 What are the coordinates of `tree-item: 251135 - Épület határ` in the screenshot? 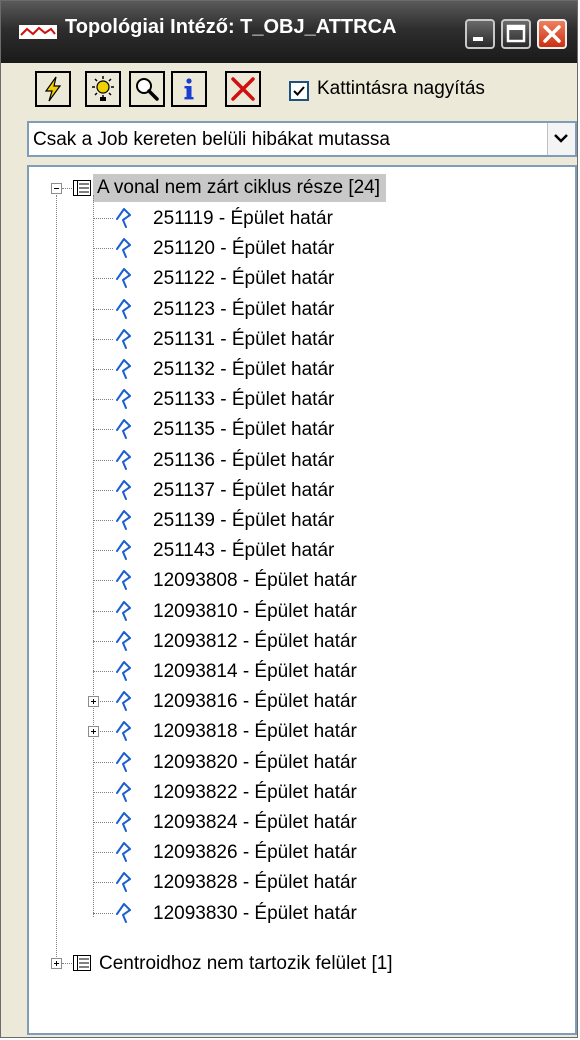 It's located at (299, 429).